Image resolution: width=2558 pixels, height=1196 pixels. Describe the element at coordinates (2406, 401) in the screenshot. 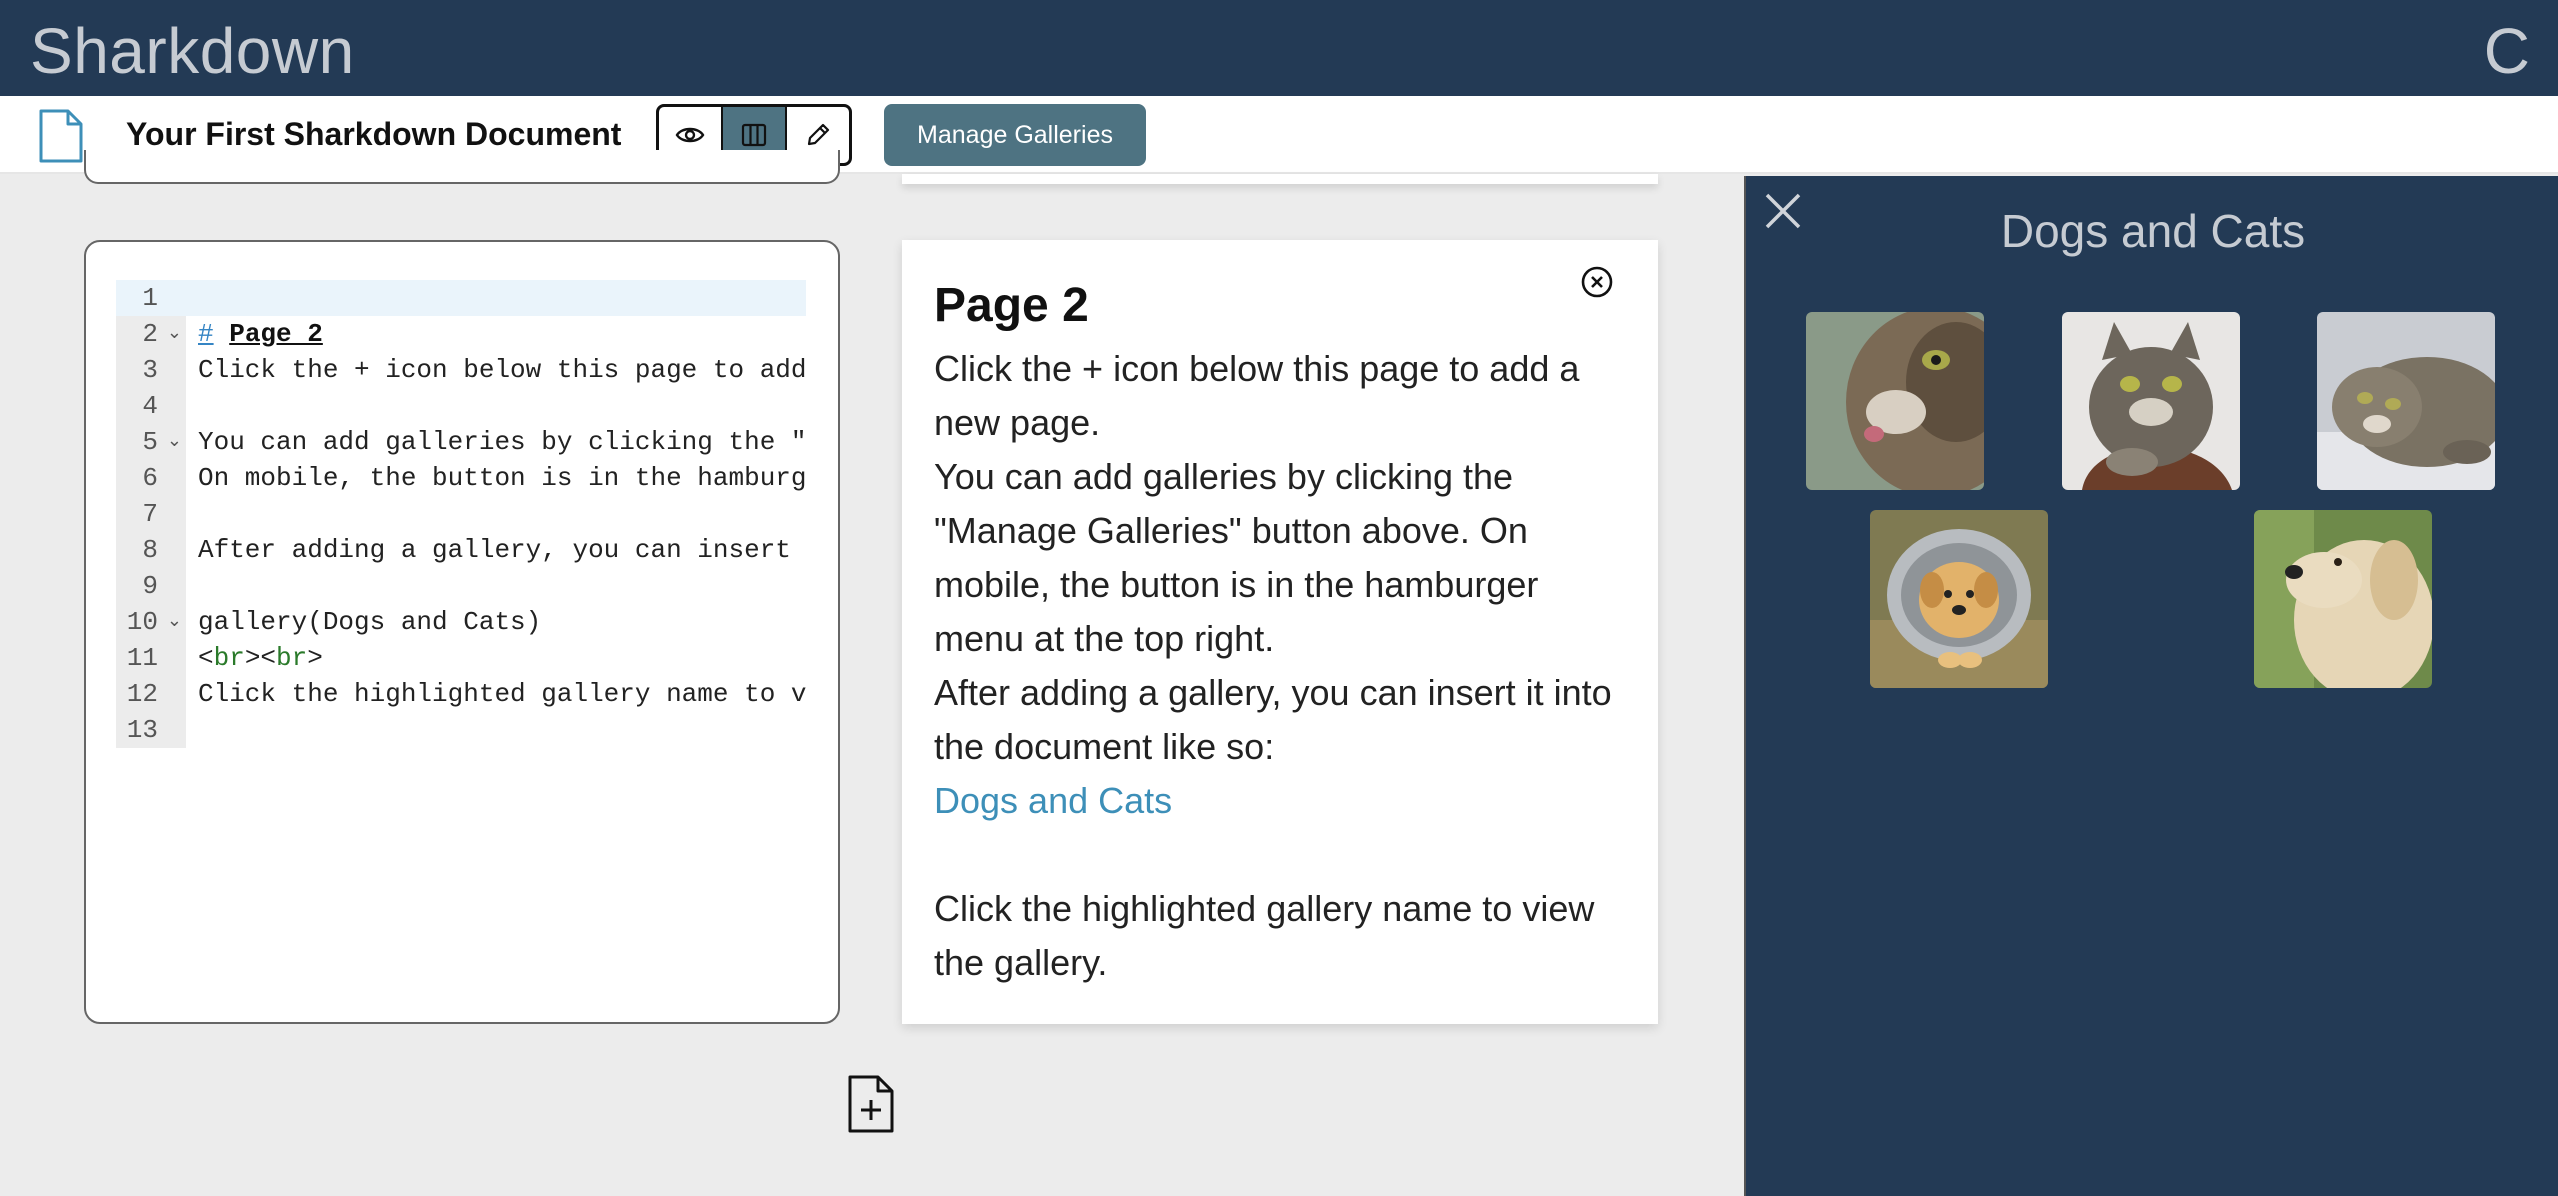

I see `gallery-image-cat-lying` at that location.